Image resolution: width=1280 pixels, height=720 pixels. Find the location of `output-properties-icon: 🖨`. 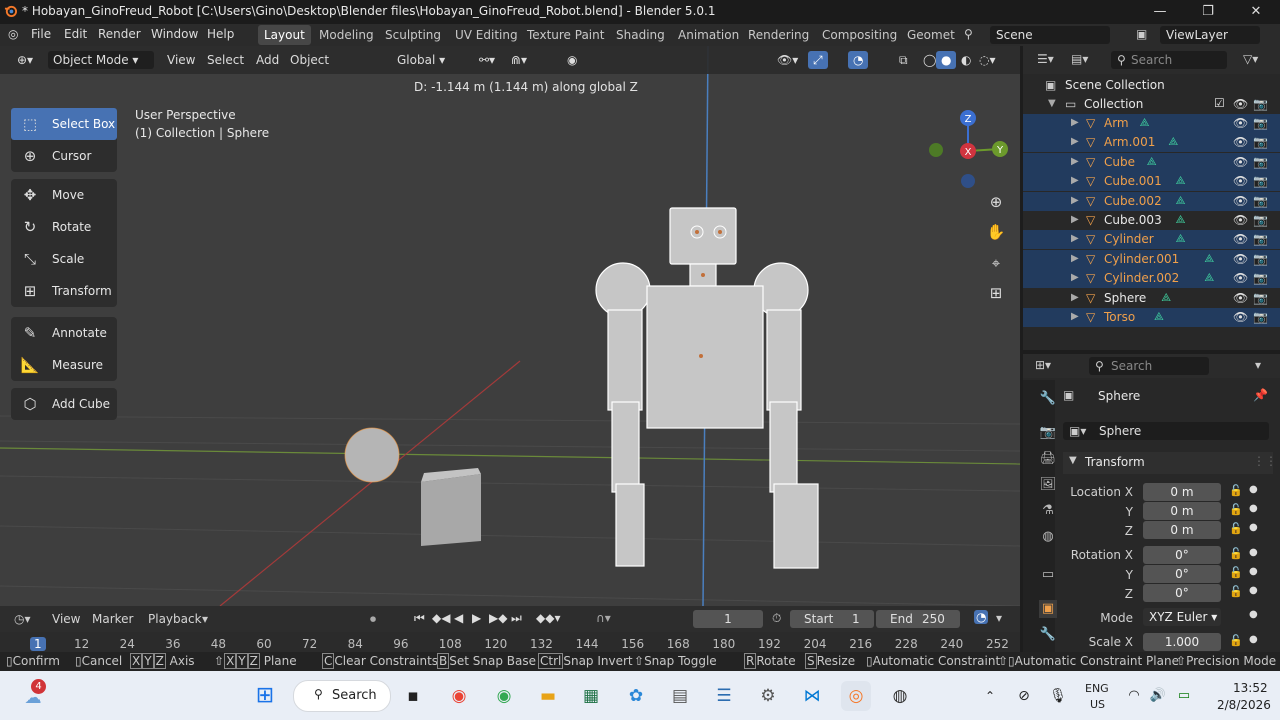

output-properties-icon: 🖨 is located at coordinates (1048, 459).